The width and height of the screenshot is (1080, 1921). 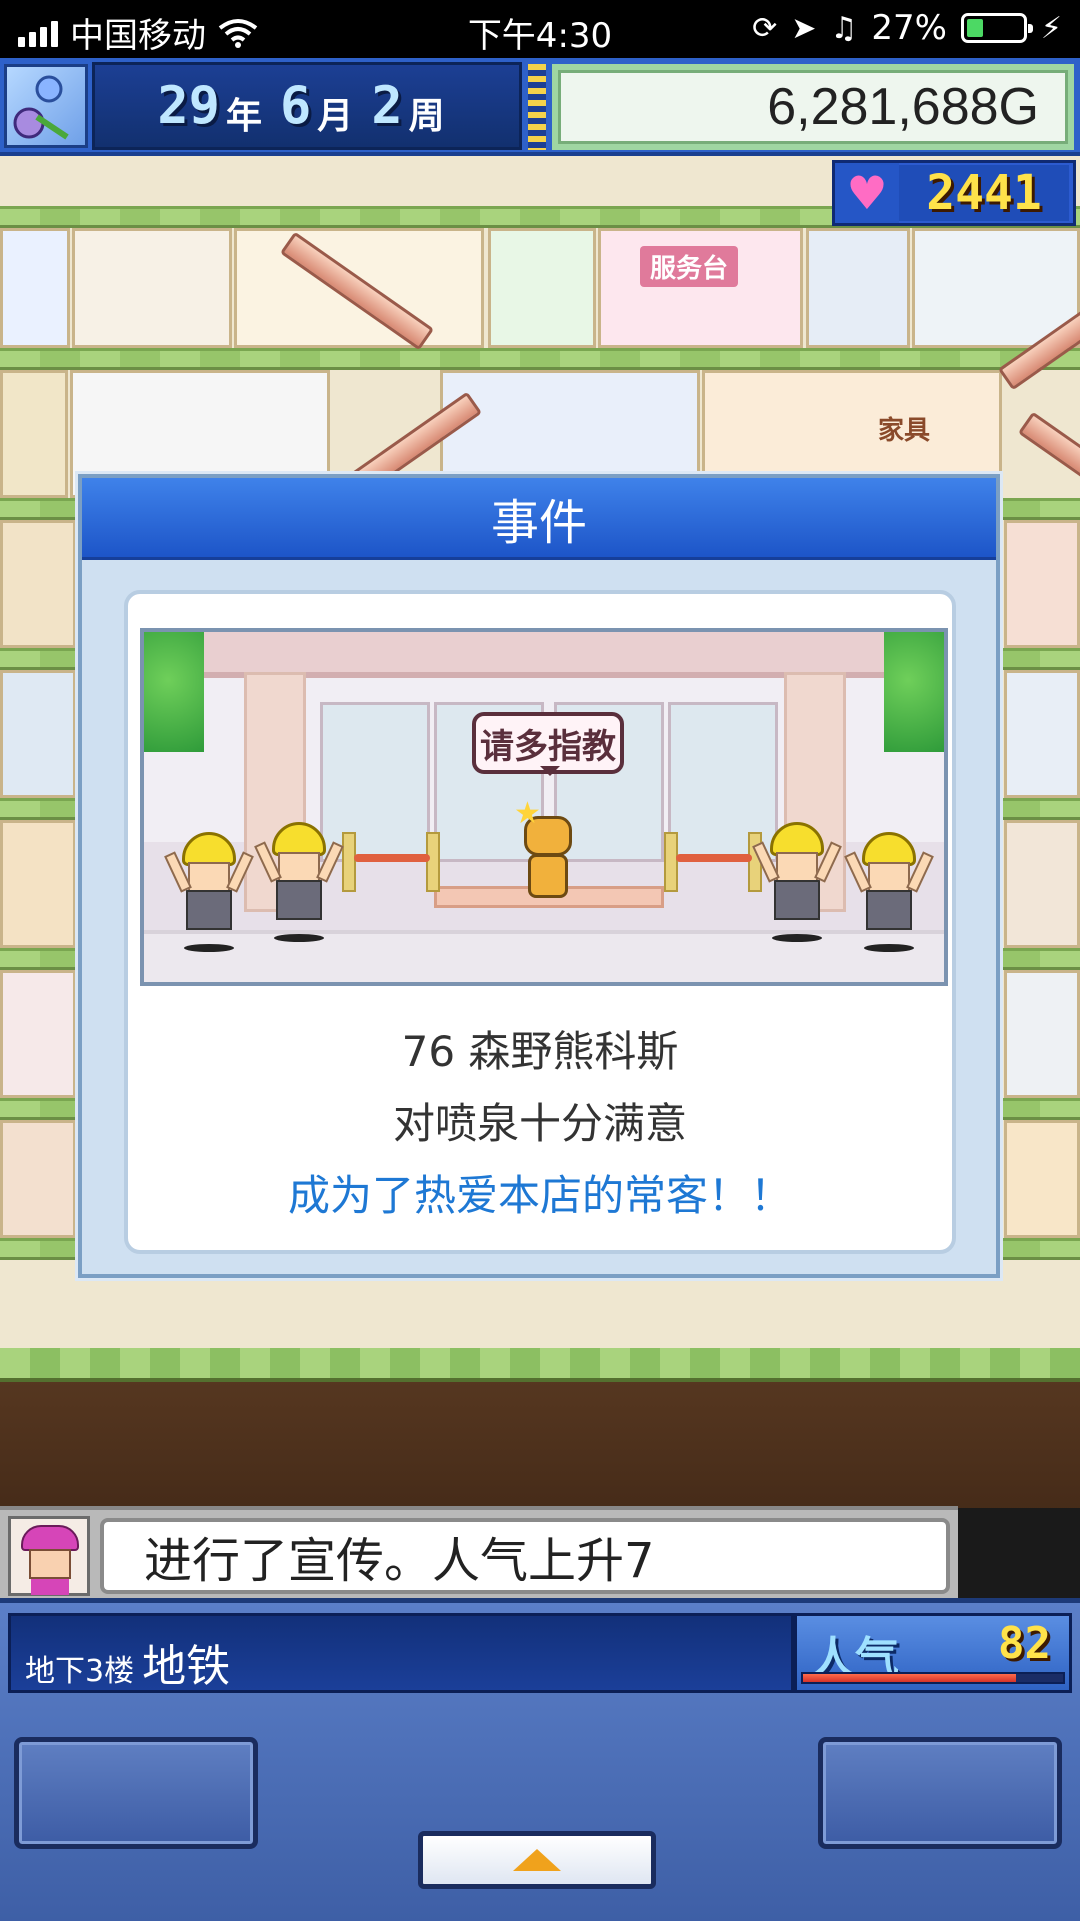 I want to click on star-icon: ★, so click(x=527, y=813).